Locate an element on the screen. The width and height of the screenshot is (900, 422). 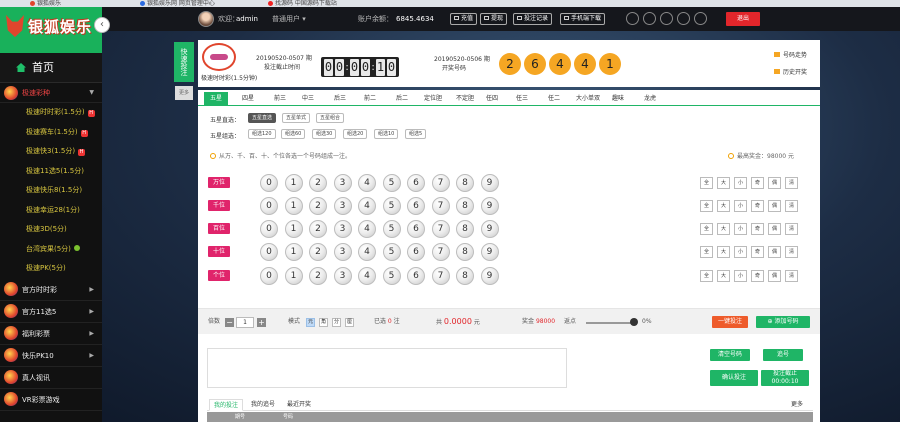
bet-records-button: 投注记录 is located at coordinates (533, 19).